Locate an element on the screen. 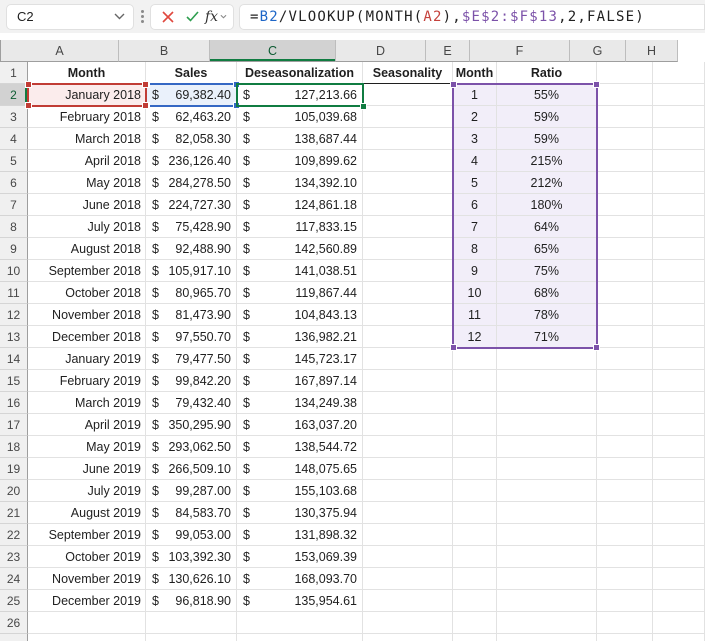 Image resolution: width=705 pixels, height=641 pixels. cell-E: 7 is located at coordinates (475, 227).